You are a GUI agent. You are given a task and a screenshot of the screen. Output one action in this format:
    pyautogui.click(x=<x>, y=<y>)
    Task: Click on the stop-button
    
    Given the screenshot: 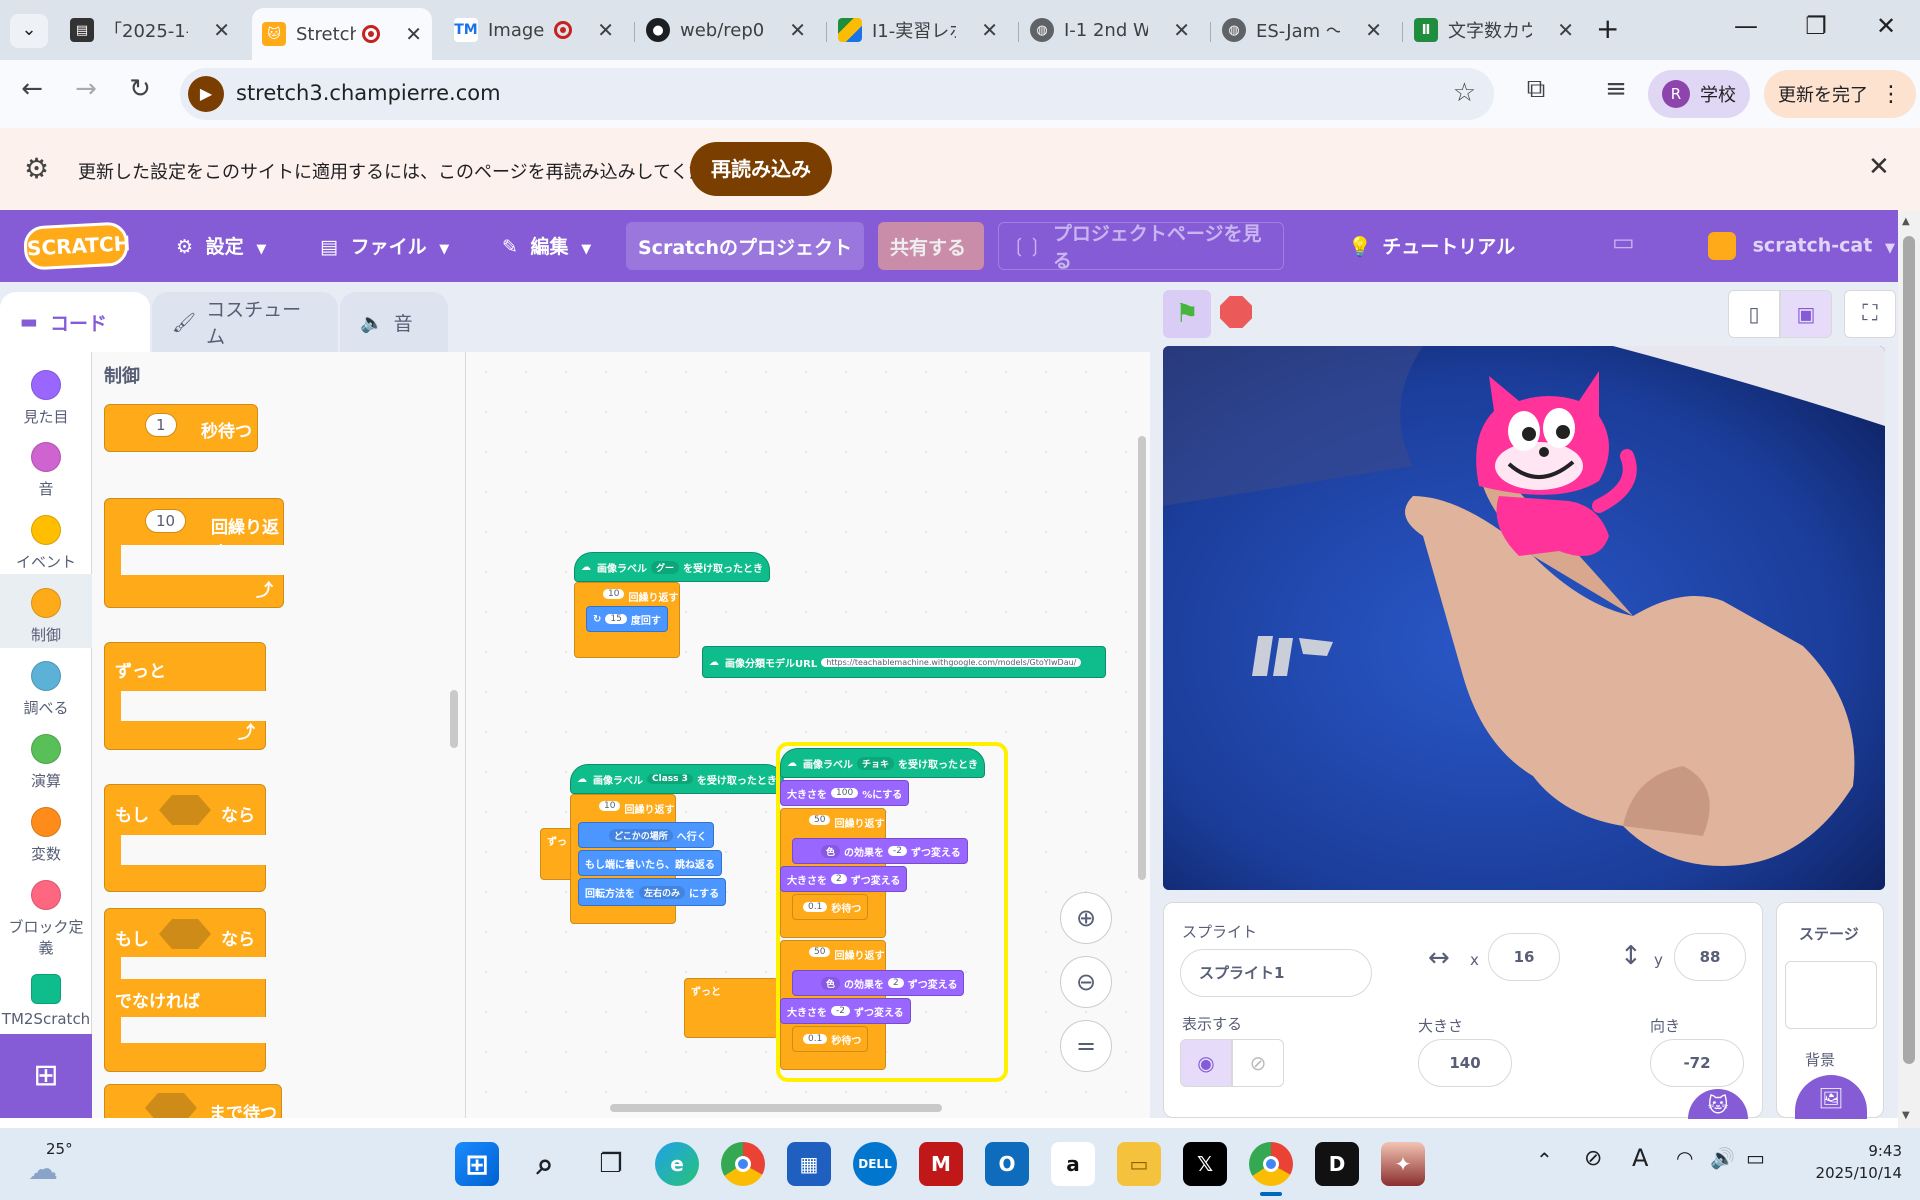 What is the action you would take?
    pyautogui.click(x=1236, y=312)
    